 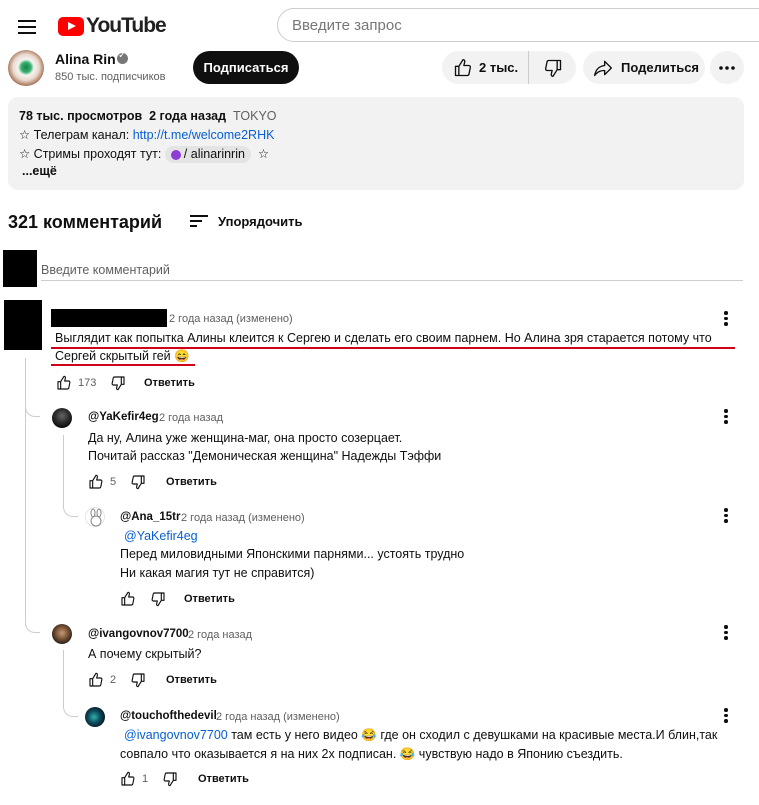 I want to click on comment-text-line: А почему скрытый?, so click(x=145, y=654).